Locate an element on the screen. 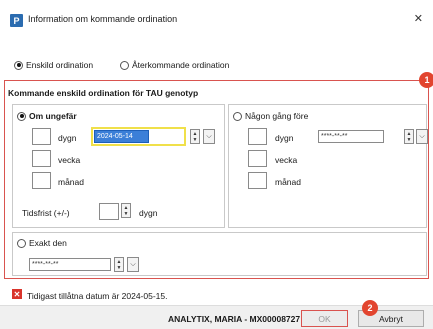 This screenshot has height=329, width=433. before-manad-count-input is located at coordinates (257, 180).